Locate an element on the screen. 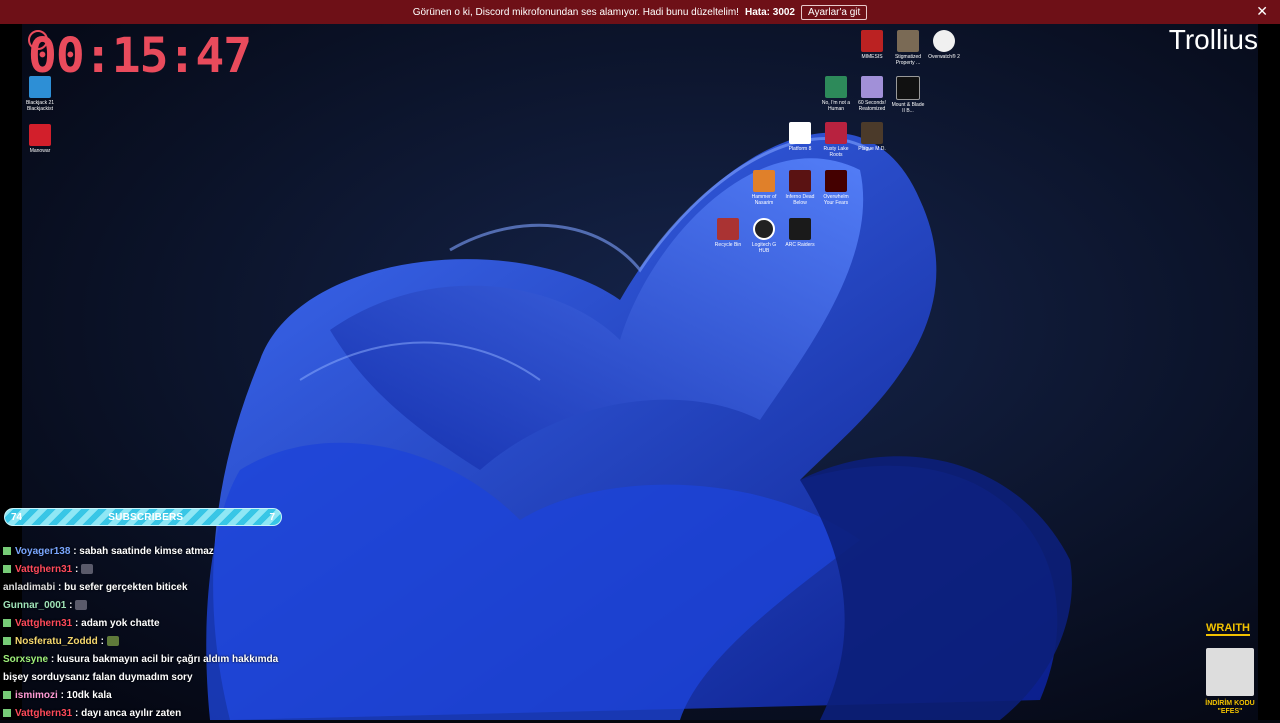 The image size is (1280, 723). desktop-icon-inferno-dead-below: Inferno Dead Below is located at coordinates (800, 188).